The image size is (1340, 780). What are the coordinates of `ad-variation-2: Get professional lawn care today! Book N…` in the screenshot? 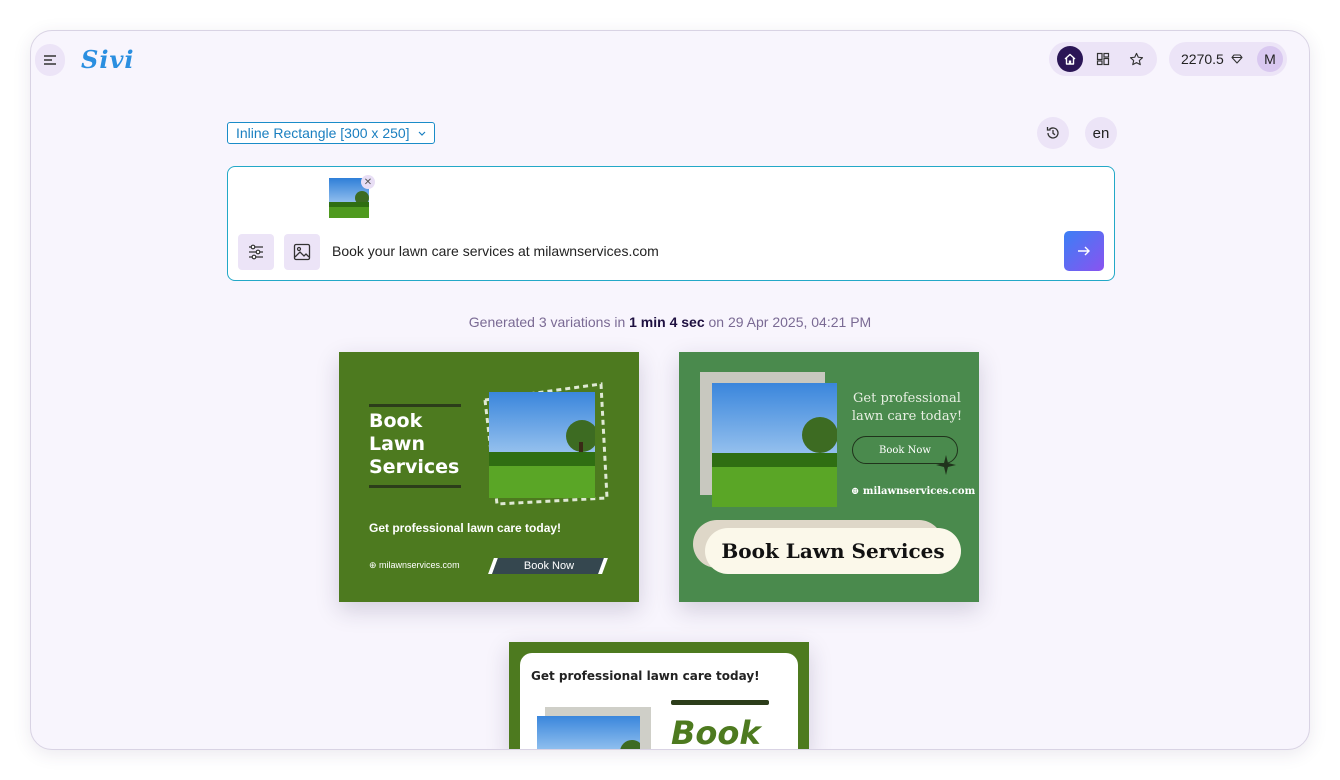 It's located at (829, 477).